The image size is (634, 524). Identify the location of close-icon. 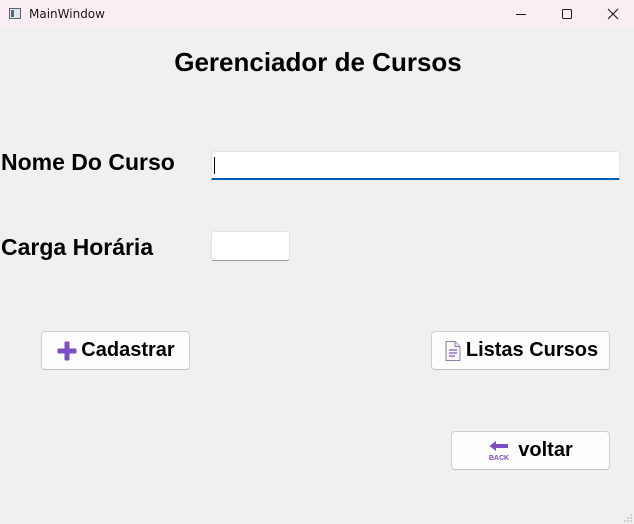
(613, 14).